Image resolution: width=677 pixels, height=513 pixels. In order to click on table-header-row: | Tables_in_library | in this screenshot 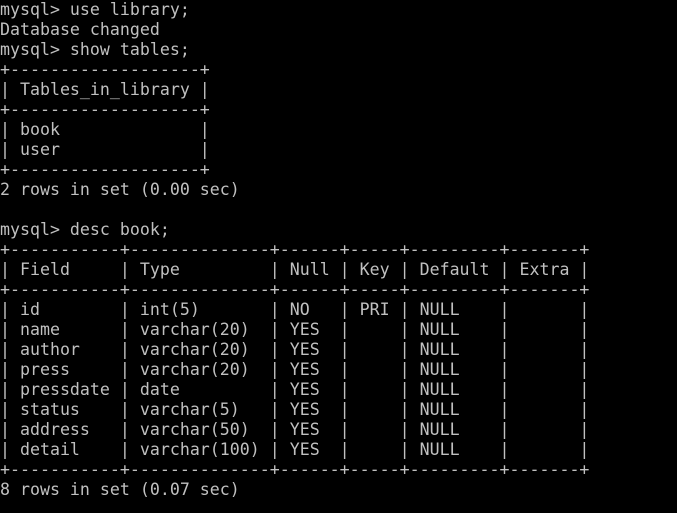, I will do `click(105, 89)`.